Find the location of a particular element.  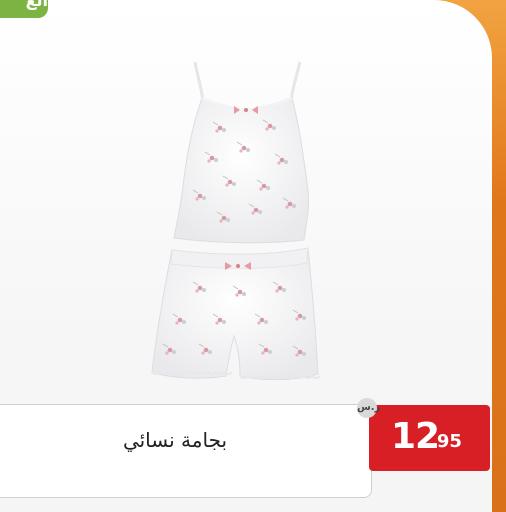

riyal-icon: ر.س is located at coordinates (368, 408).